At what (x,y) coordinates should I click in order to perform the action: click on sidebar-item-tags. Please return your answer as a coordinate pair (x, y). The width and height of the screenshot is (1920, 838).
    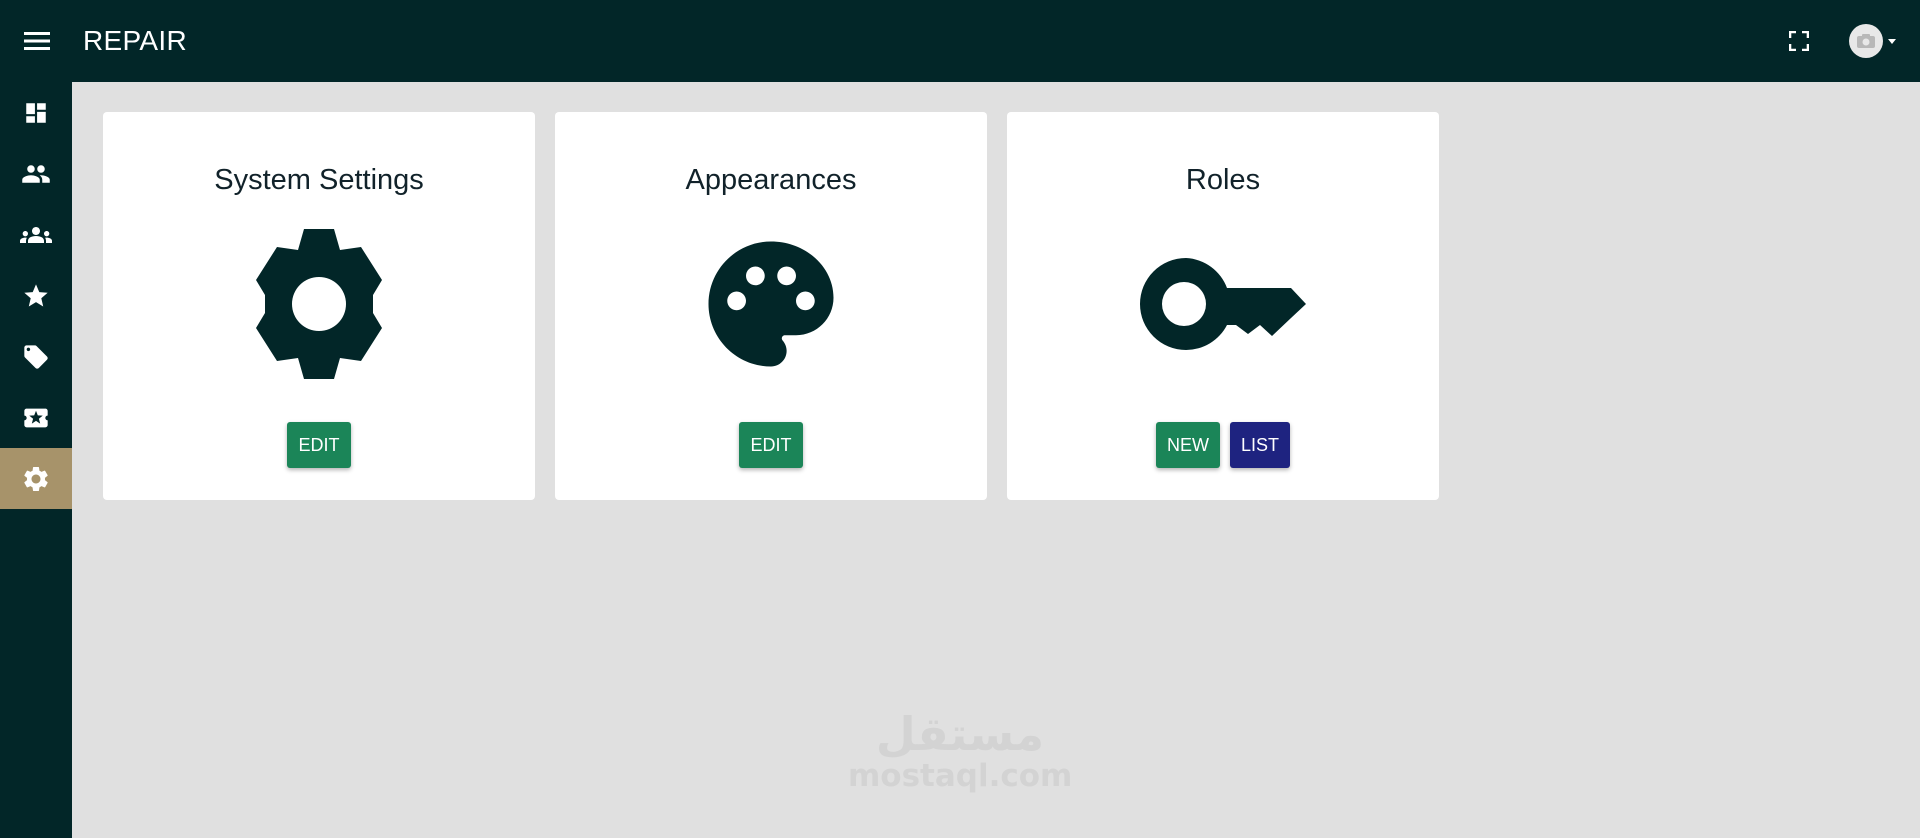
    Looking at the image, I should click on (36, 356).